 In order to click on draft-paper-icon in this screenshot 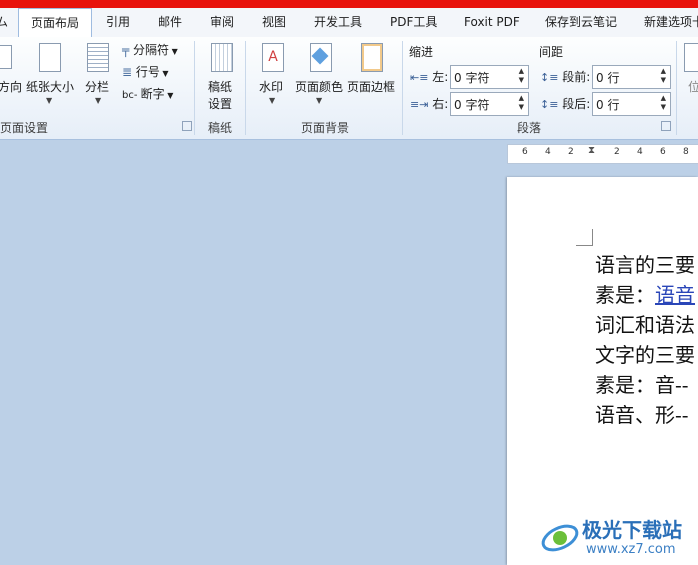, I will do `click(222, 57)`.